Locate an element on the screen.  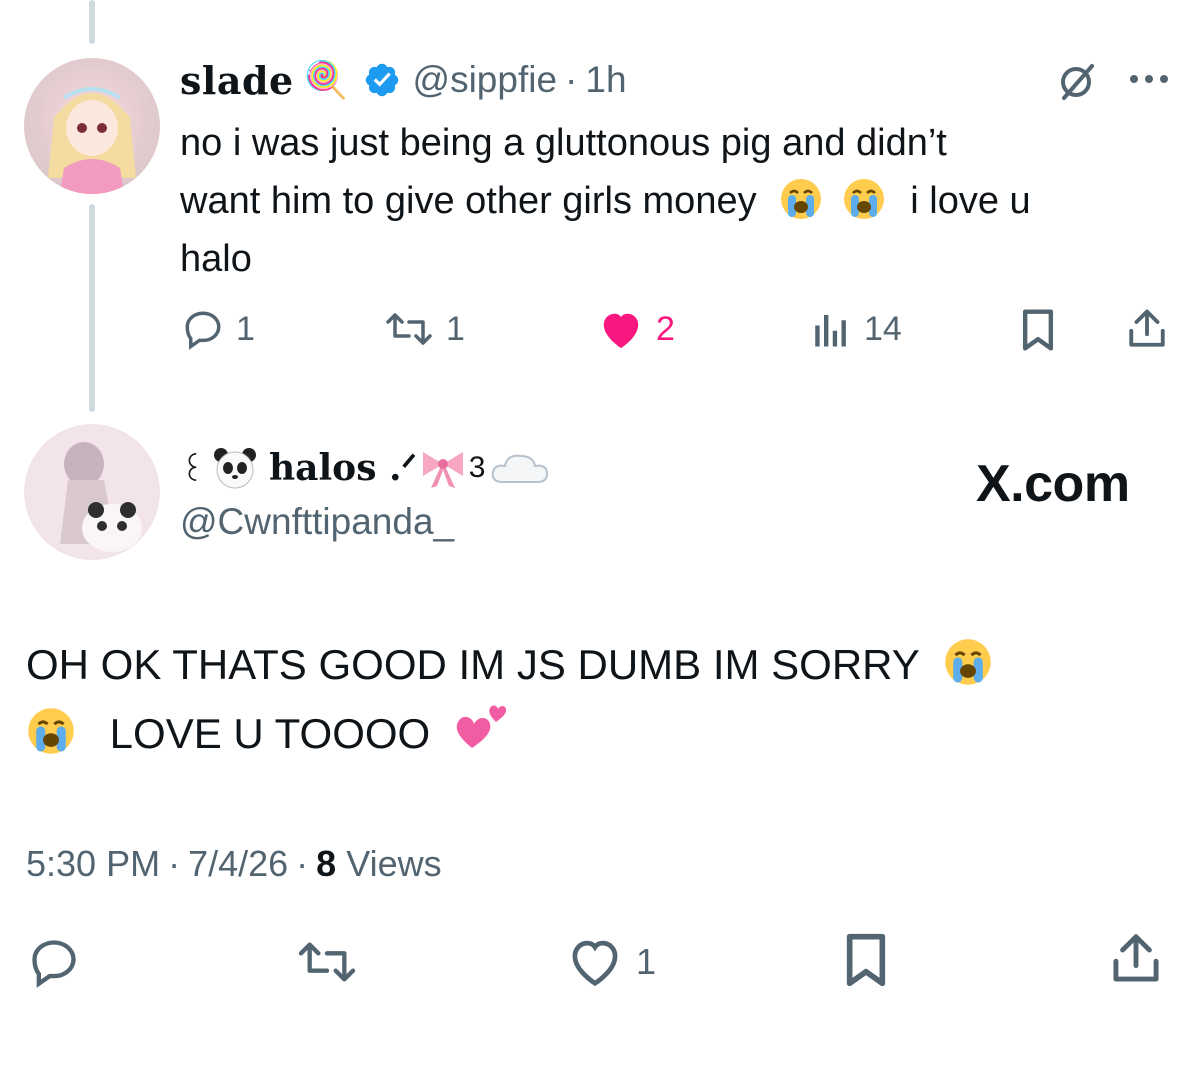
reply-views-button: 14 is located at coordinates (856, 329).